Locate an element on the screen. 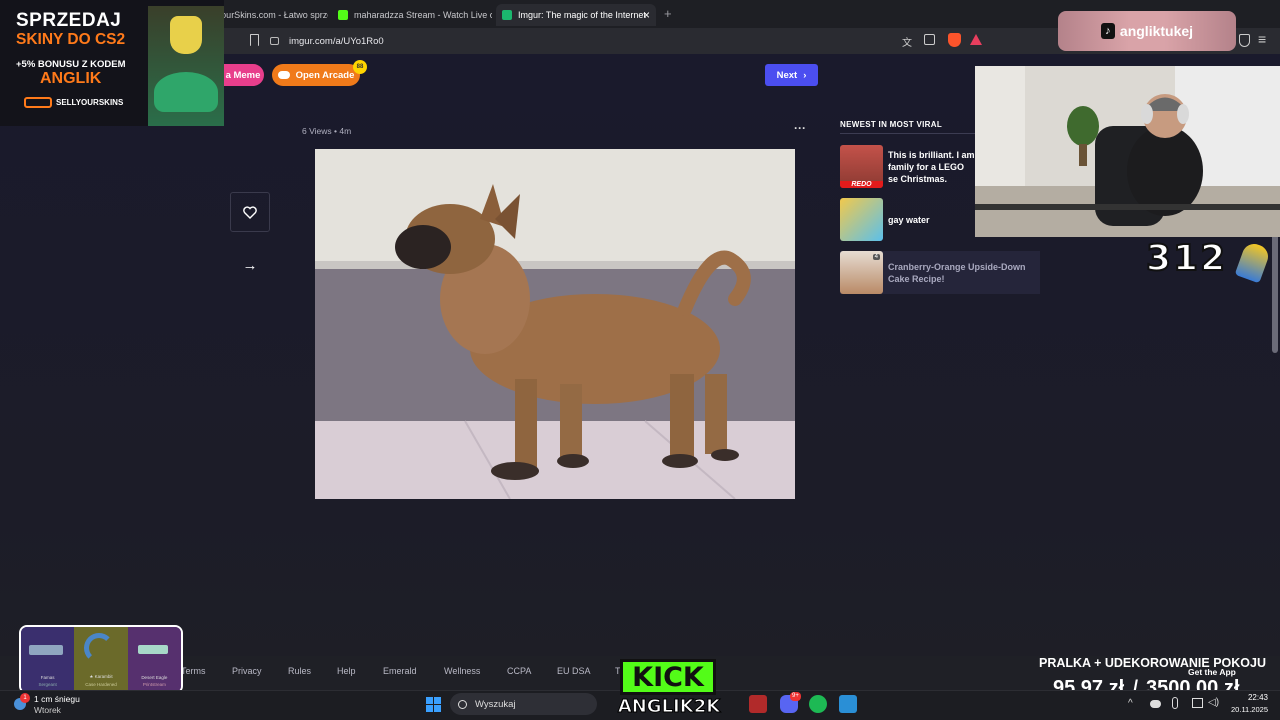 Image resolution: width=1280 pixels, height=720 pixels. footer-link-wellness: Wellness is located at coordinates (462, 671).